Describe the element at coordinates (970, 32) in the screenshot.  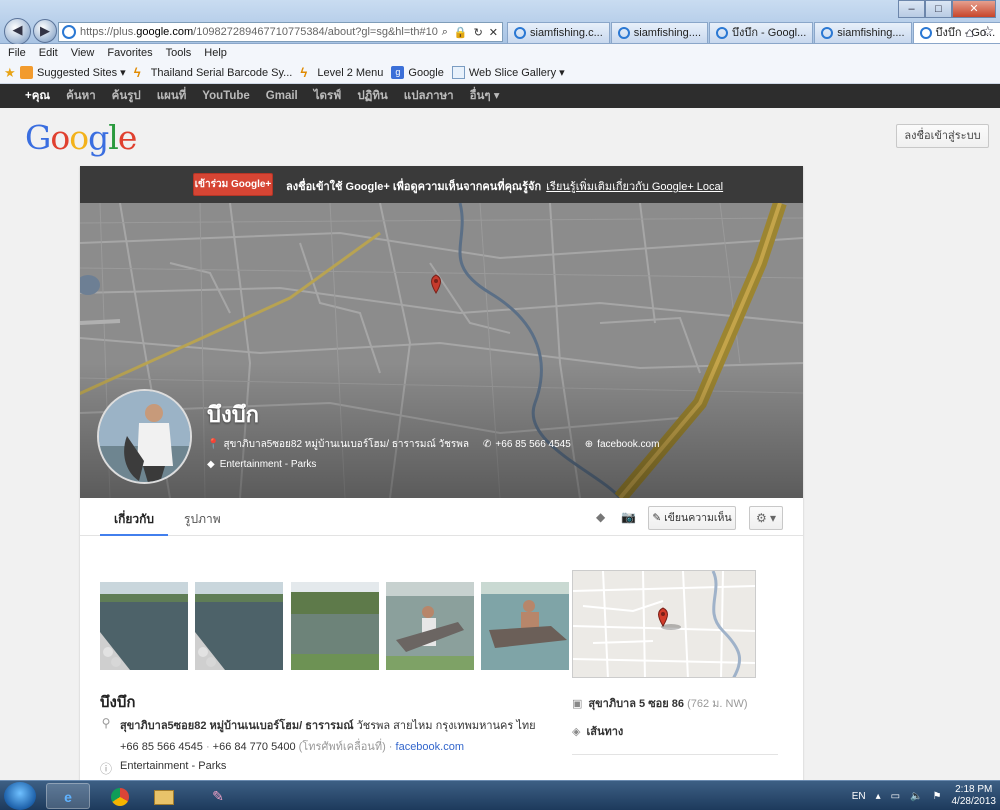
I see `home-icon: ⌂` at that location.